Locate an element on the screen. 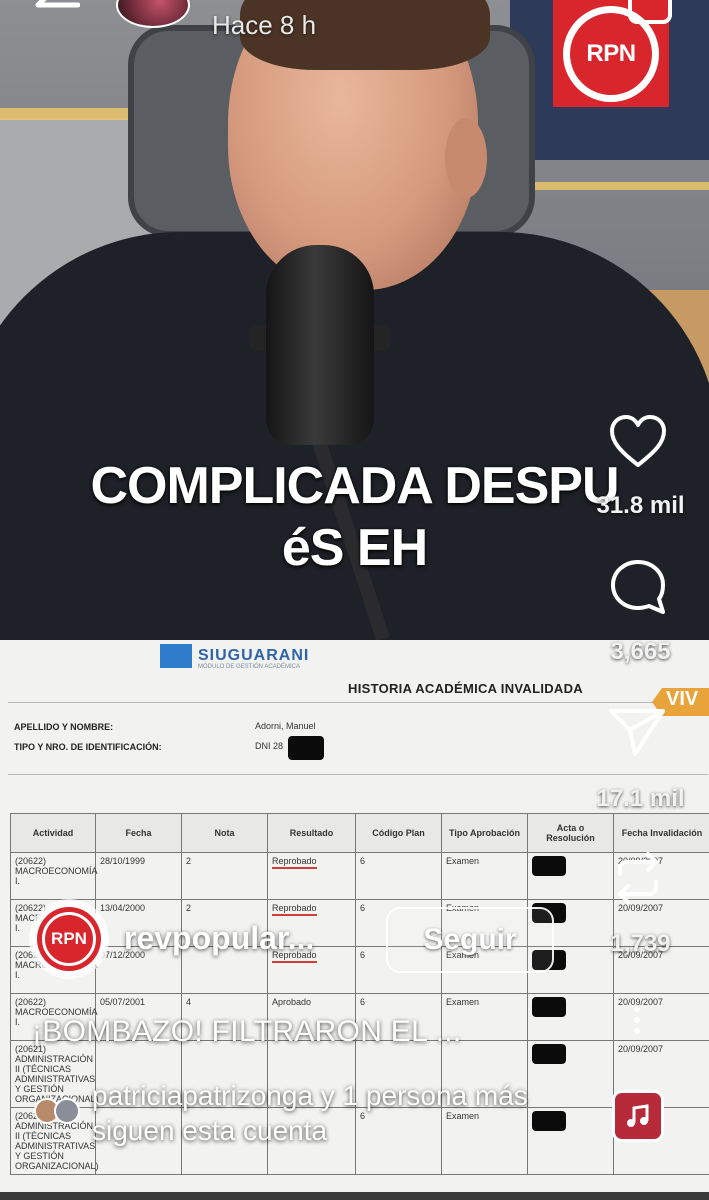 This screenshot has height=1200, width=709. siu-logo-text: SIUGUARANI is located at coordinates (254, 655).